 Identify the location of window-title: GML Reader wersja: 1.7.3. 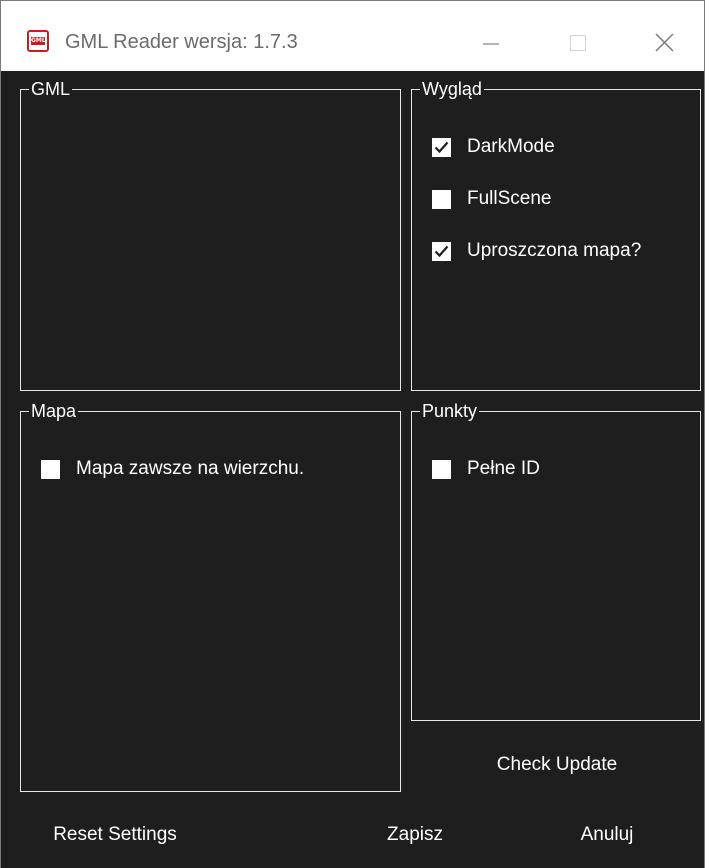
(181, 42).